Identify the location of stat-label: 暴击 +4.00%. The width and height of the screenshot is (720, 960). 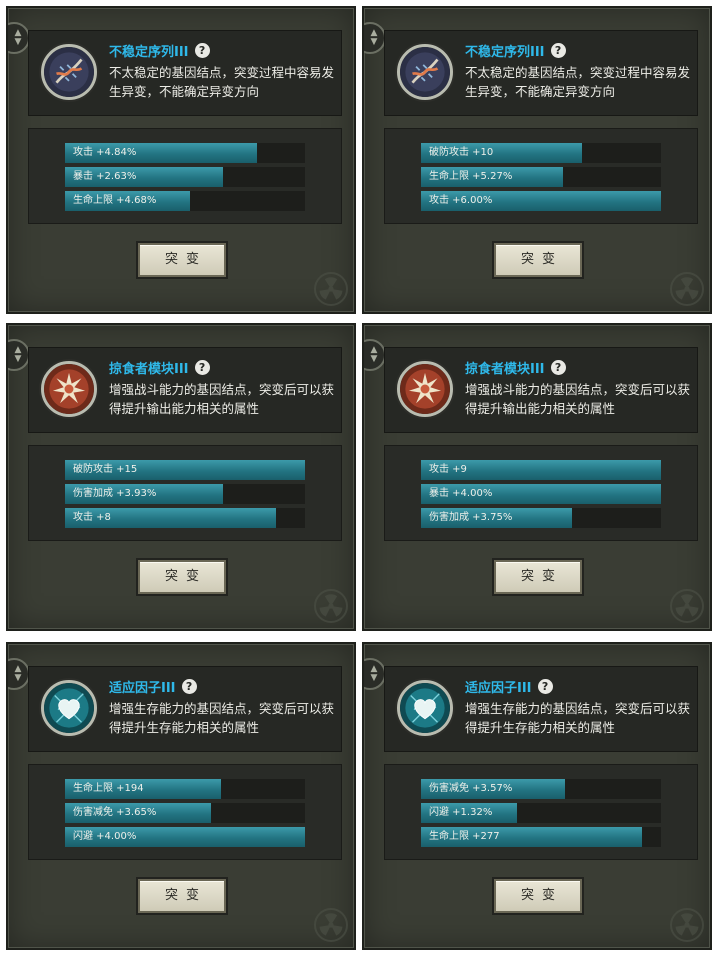
(461, 493).